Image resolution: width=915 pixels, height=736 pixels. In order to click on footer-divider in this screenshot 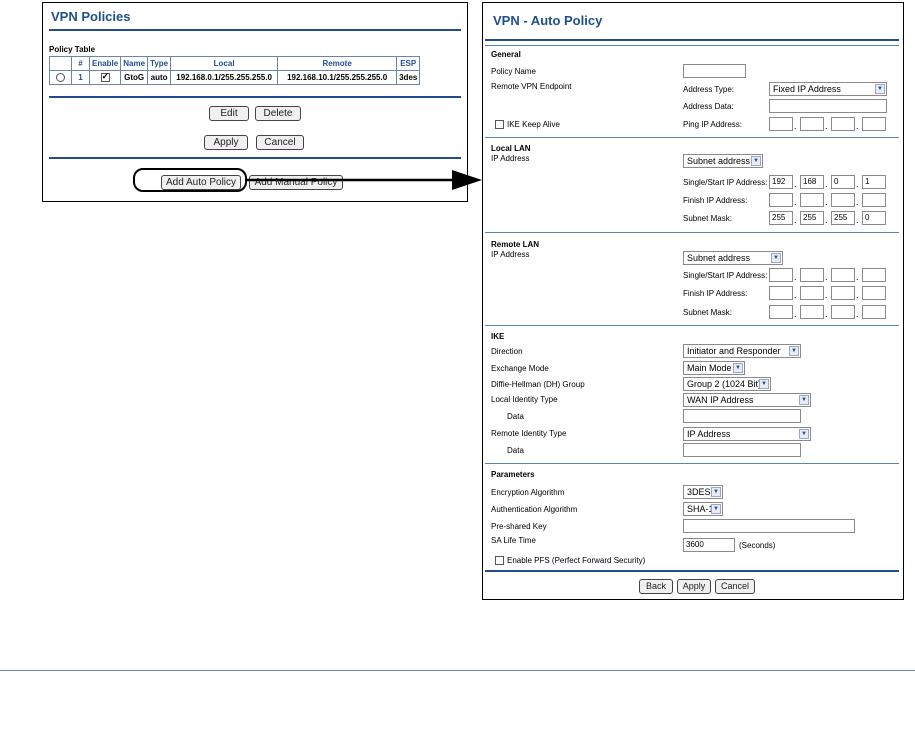, I will do `click(692, 571)`.